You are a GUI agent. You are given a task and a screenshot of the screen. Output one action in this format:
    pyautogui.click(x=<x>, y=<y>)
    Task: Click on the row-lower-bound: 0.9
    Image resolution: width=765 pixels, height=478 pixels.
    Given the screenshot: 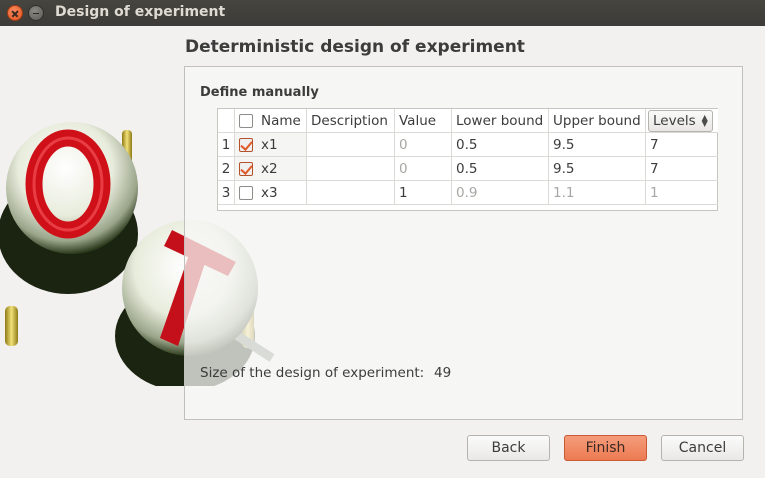 What is the action you would take?
    pyautogui.click(x=500, y=193)
    